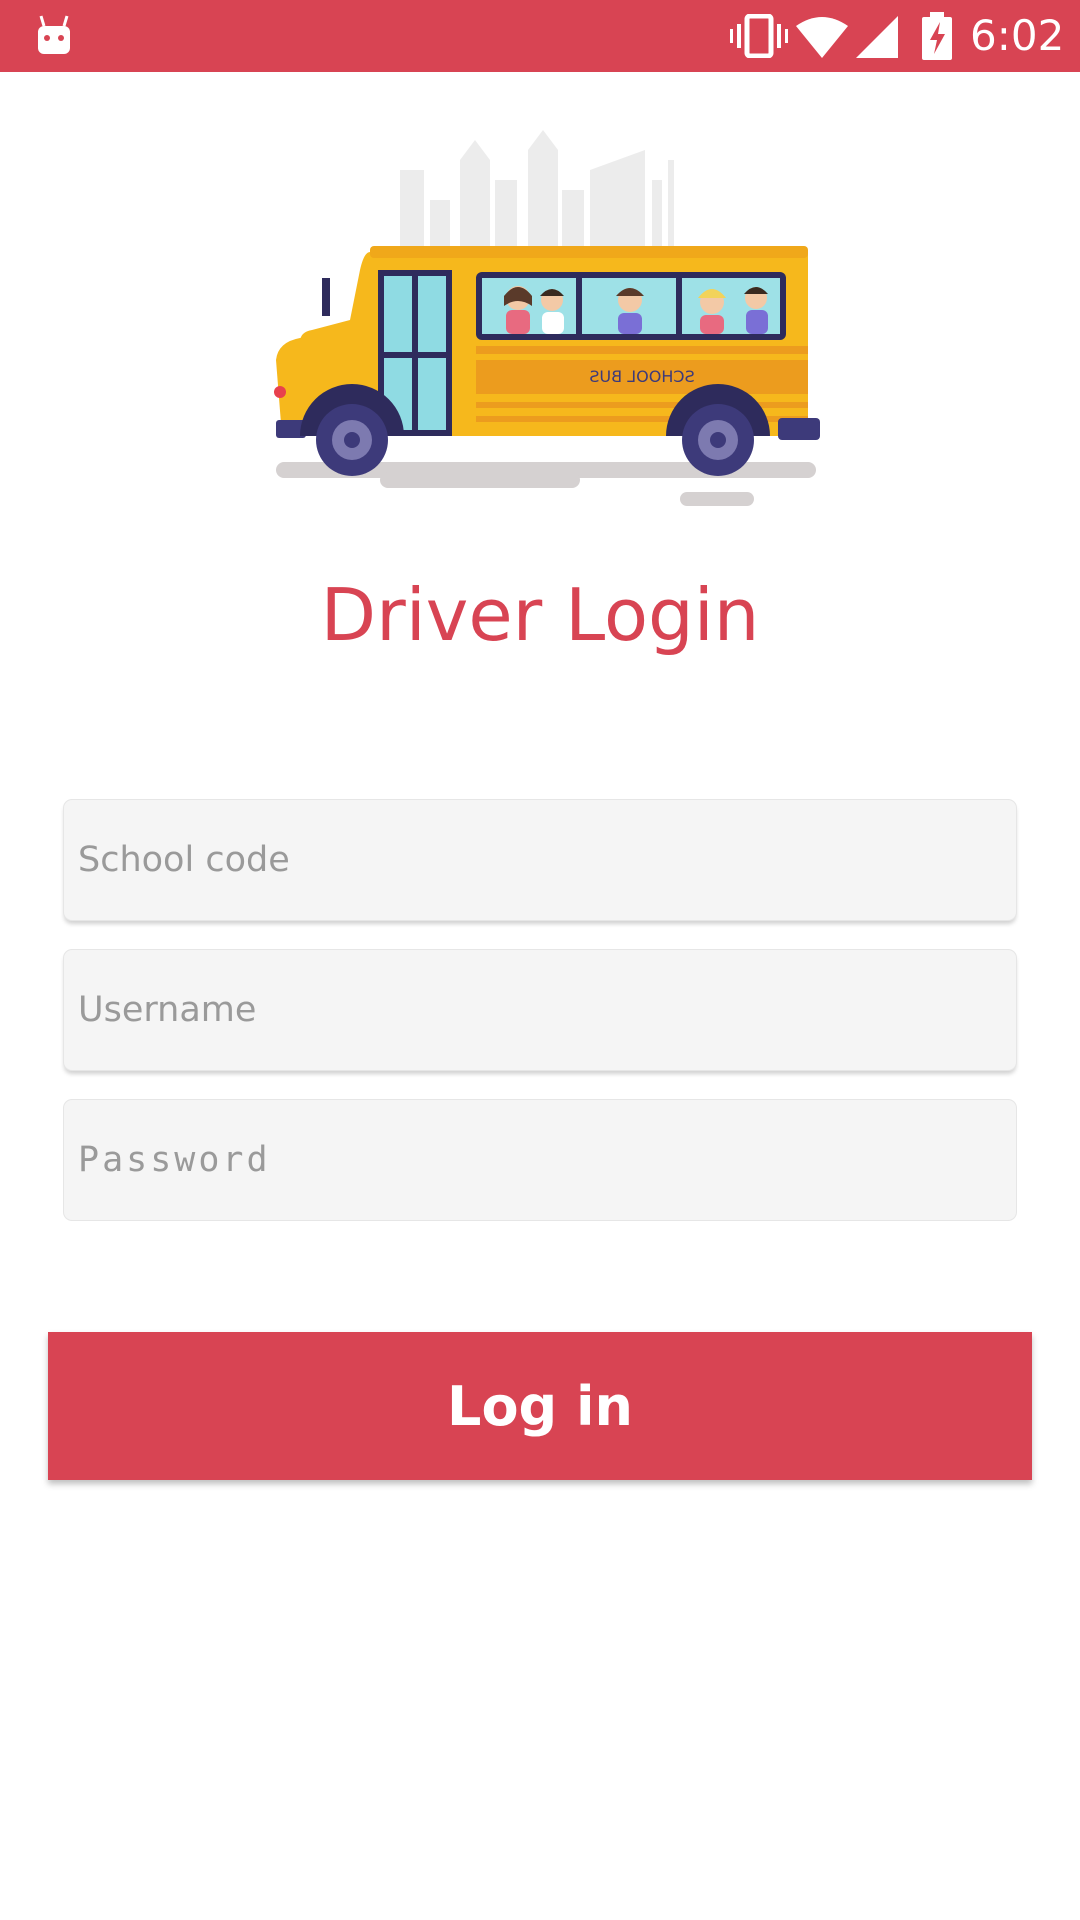  Describe the element at coordinates (877, 37) in the screenshot. I see `signal-icon` at that location.